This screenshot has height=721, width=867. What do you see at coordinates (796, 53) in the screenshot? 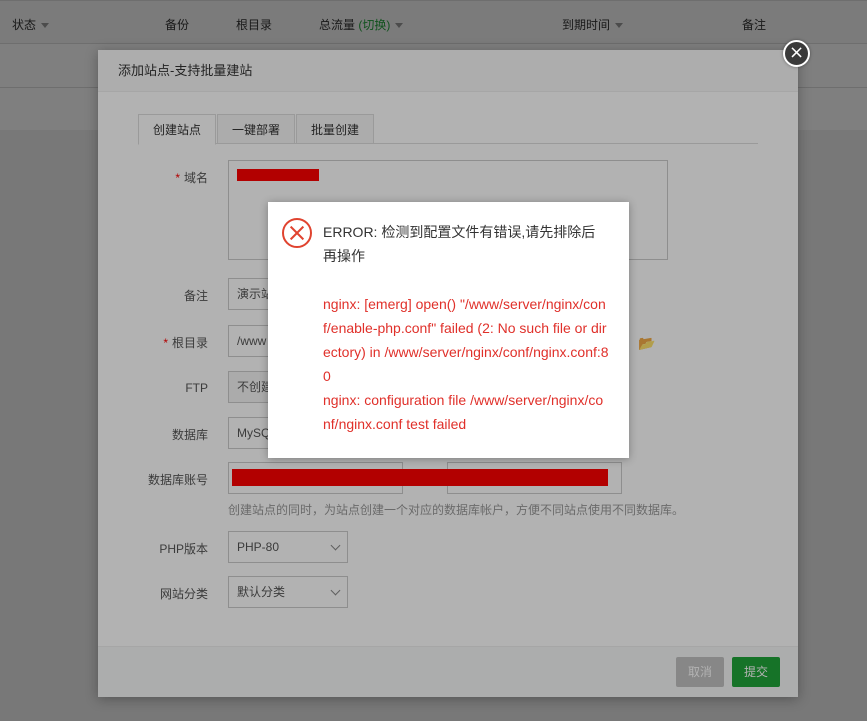
I see `close-icon: ×` at bounding box center [796, 53].